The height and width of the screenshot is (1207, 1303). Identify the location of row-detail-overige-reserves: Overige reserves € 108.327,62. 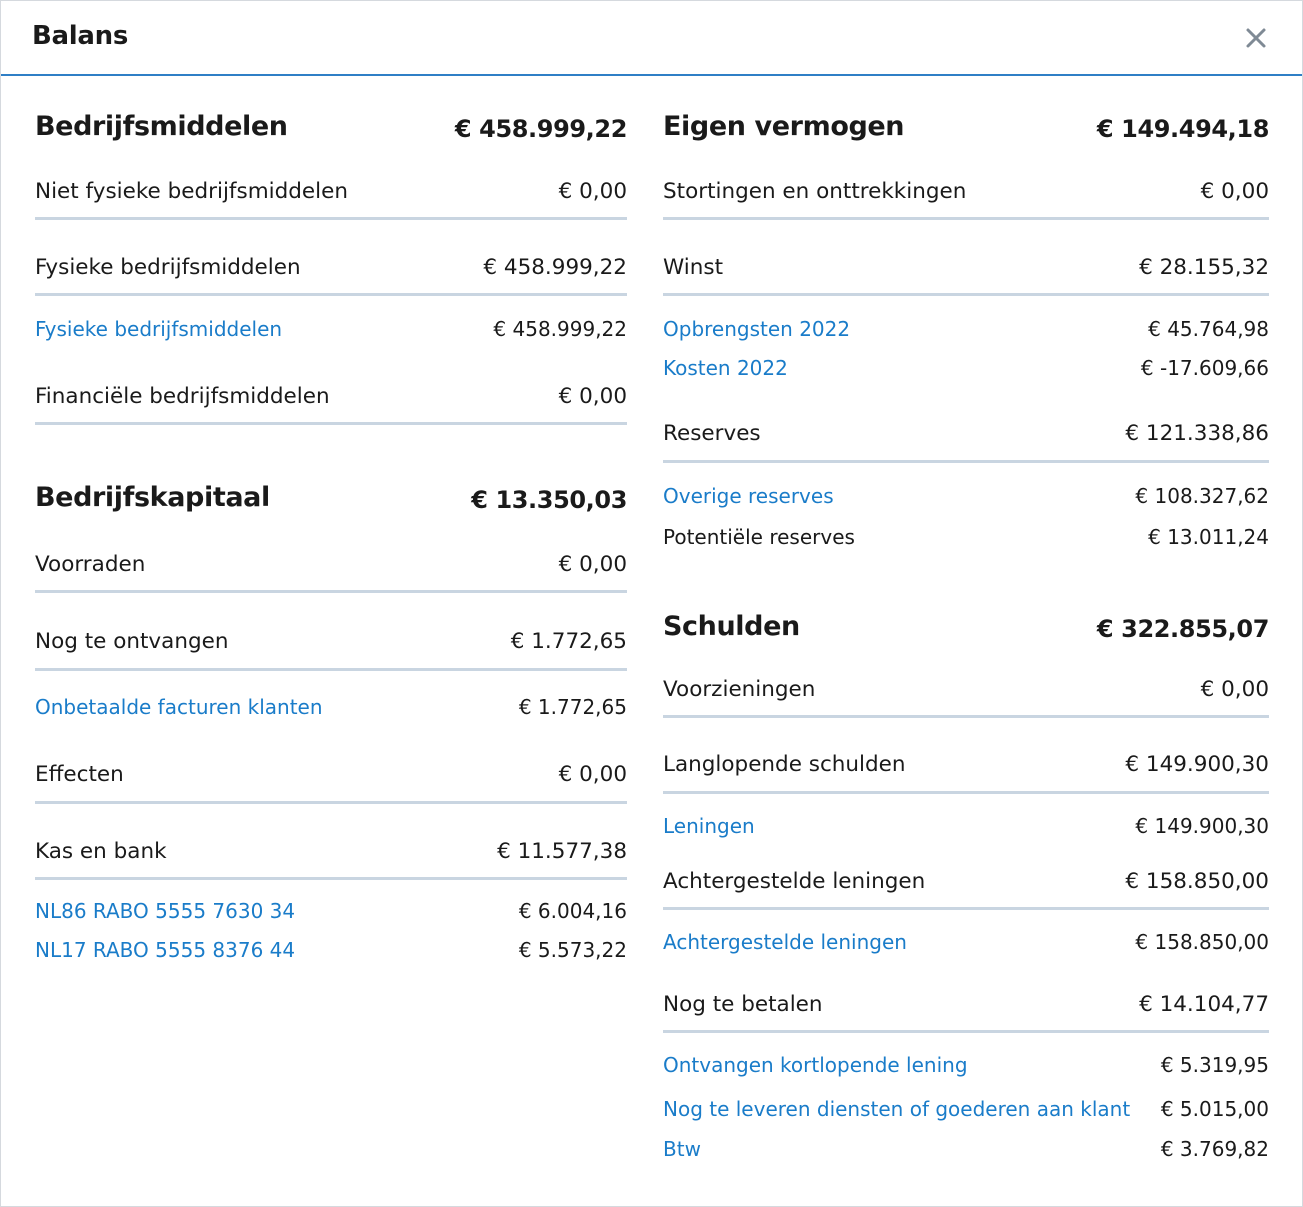
(966, 504).